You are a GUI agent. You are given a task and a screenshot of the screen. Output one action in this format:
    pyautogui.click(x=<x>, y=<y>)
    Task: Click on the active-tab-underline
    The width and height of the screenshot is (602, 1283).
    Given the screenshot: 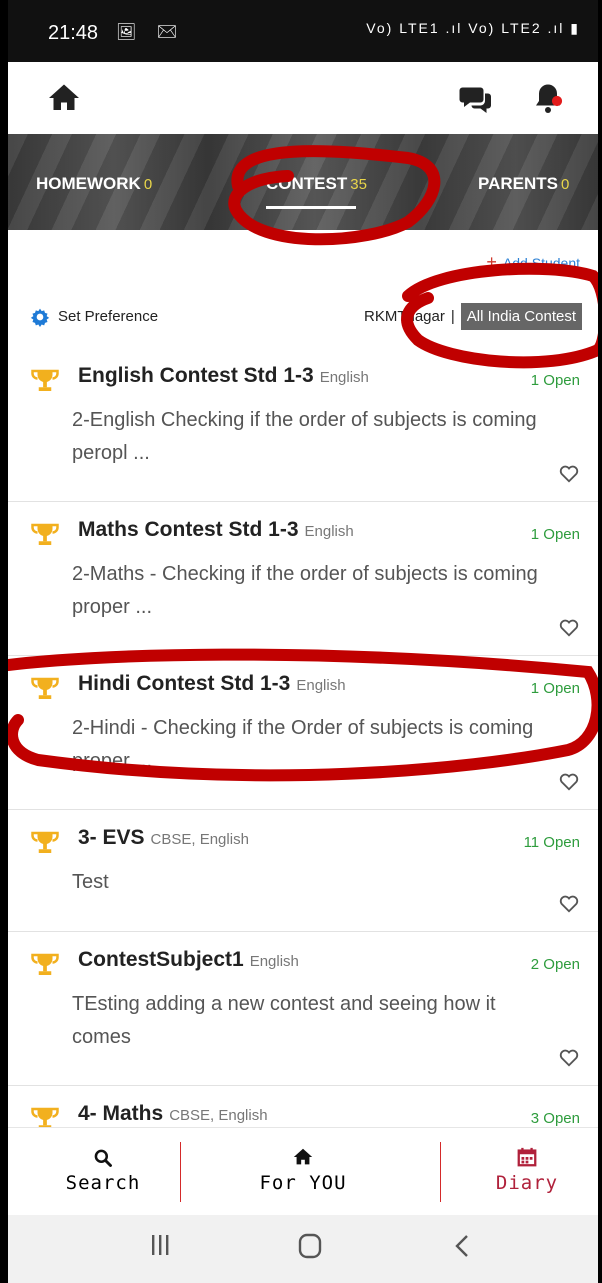 What is the action you would take?
    pyautogui.click(x=311, y=207)
    